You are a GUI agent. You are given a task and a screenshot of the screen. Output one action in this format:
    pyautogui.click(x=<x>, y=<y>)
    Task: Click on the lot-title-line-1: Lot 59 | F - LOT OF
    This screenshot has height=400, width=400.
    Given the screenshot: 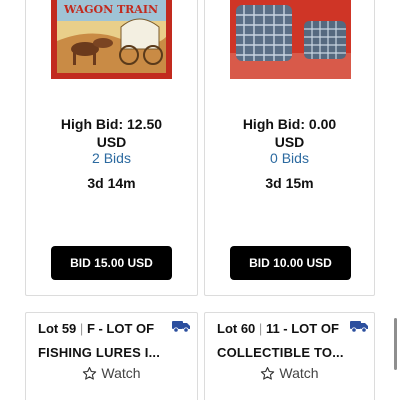 What is the action you would take?
    pyautogui.click(x=96, y=329)
    